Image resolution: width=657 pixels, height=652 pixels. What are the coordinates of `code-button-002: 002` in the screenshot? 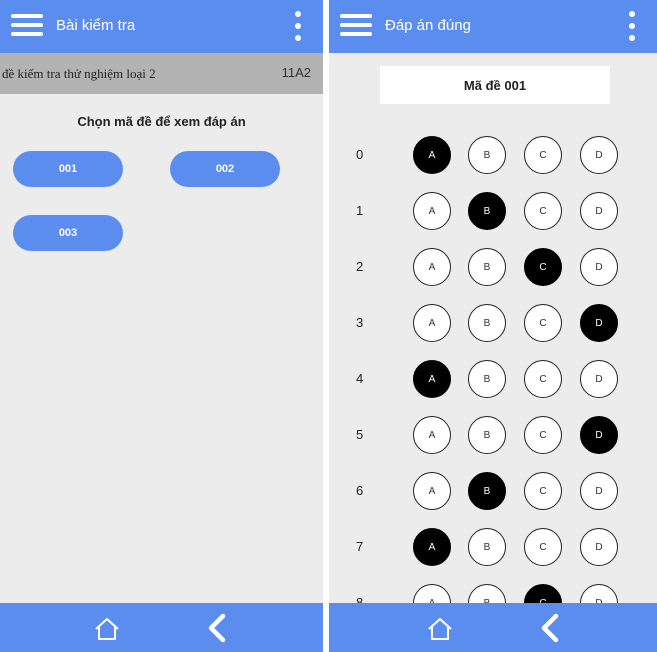 It's located at (225, 169).